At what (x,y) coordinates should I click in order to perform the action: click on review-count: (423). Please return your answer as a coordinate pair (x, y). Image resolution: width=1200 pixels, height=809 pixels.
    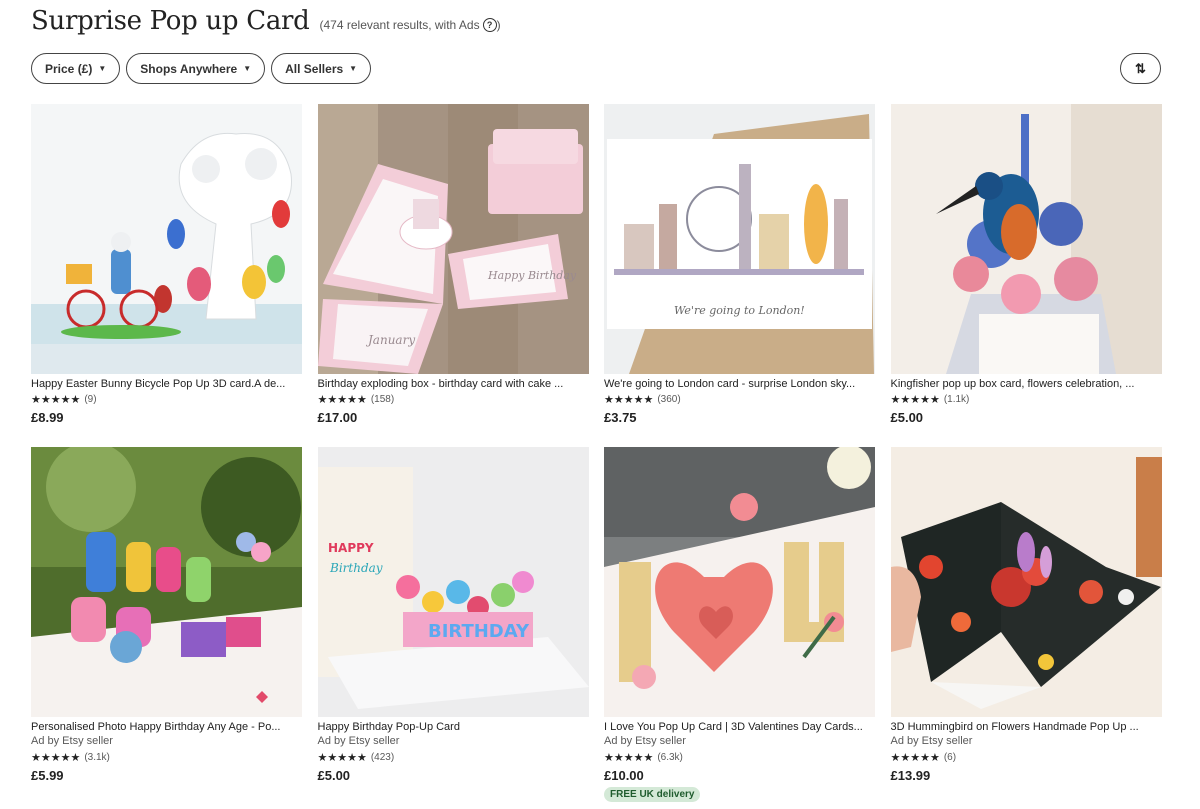
    Looking at the image, I should click on (382, 757).